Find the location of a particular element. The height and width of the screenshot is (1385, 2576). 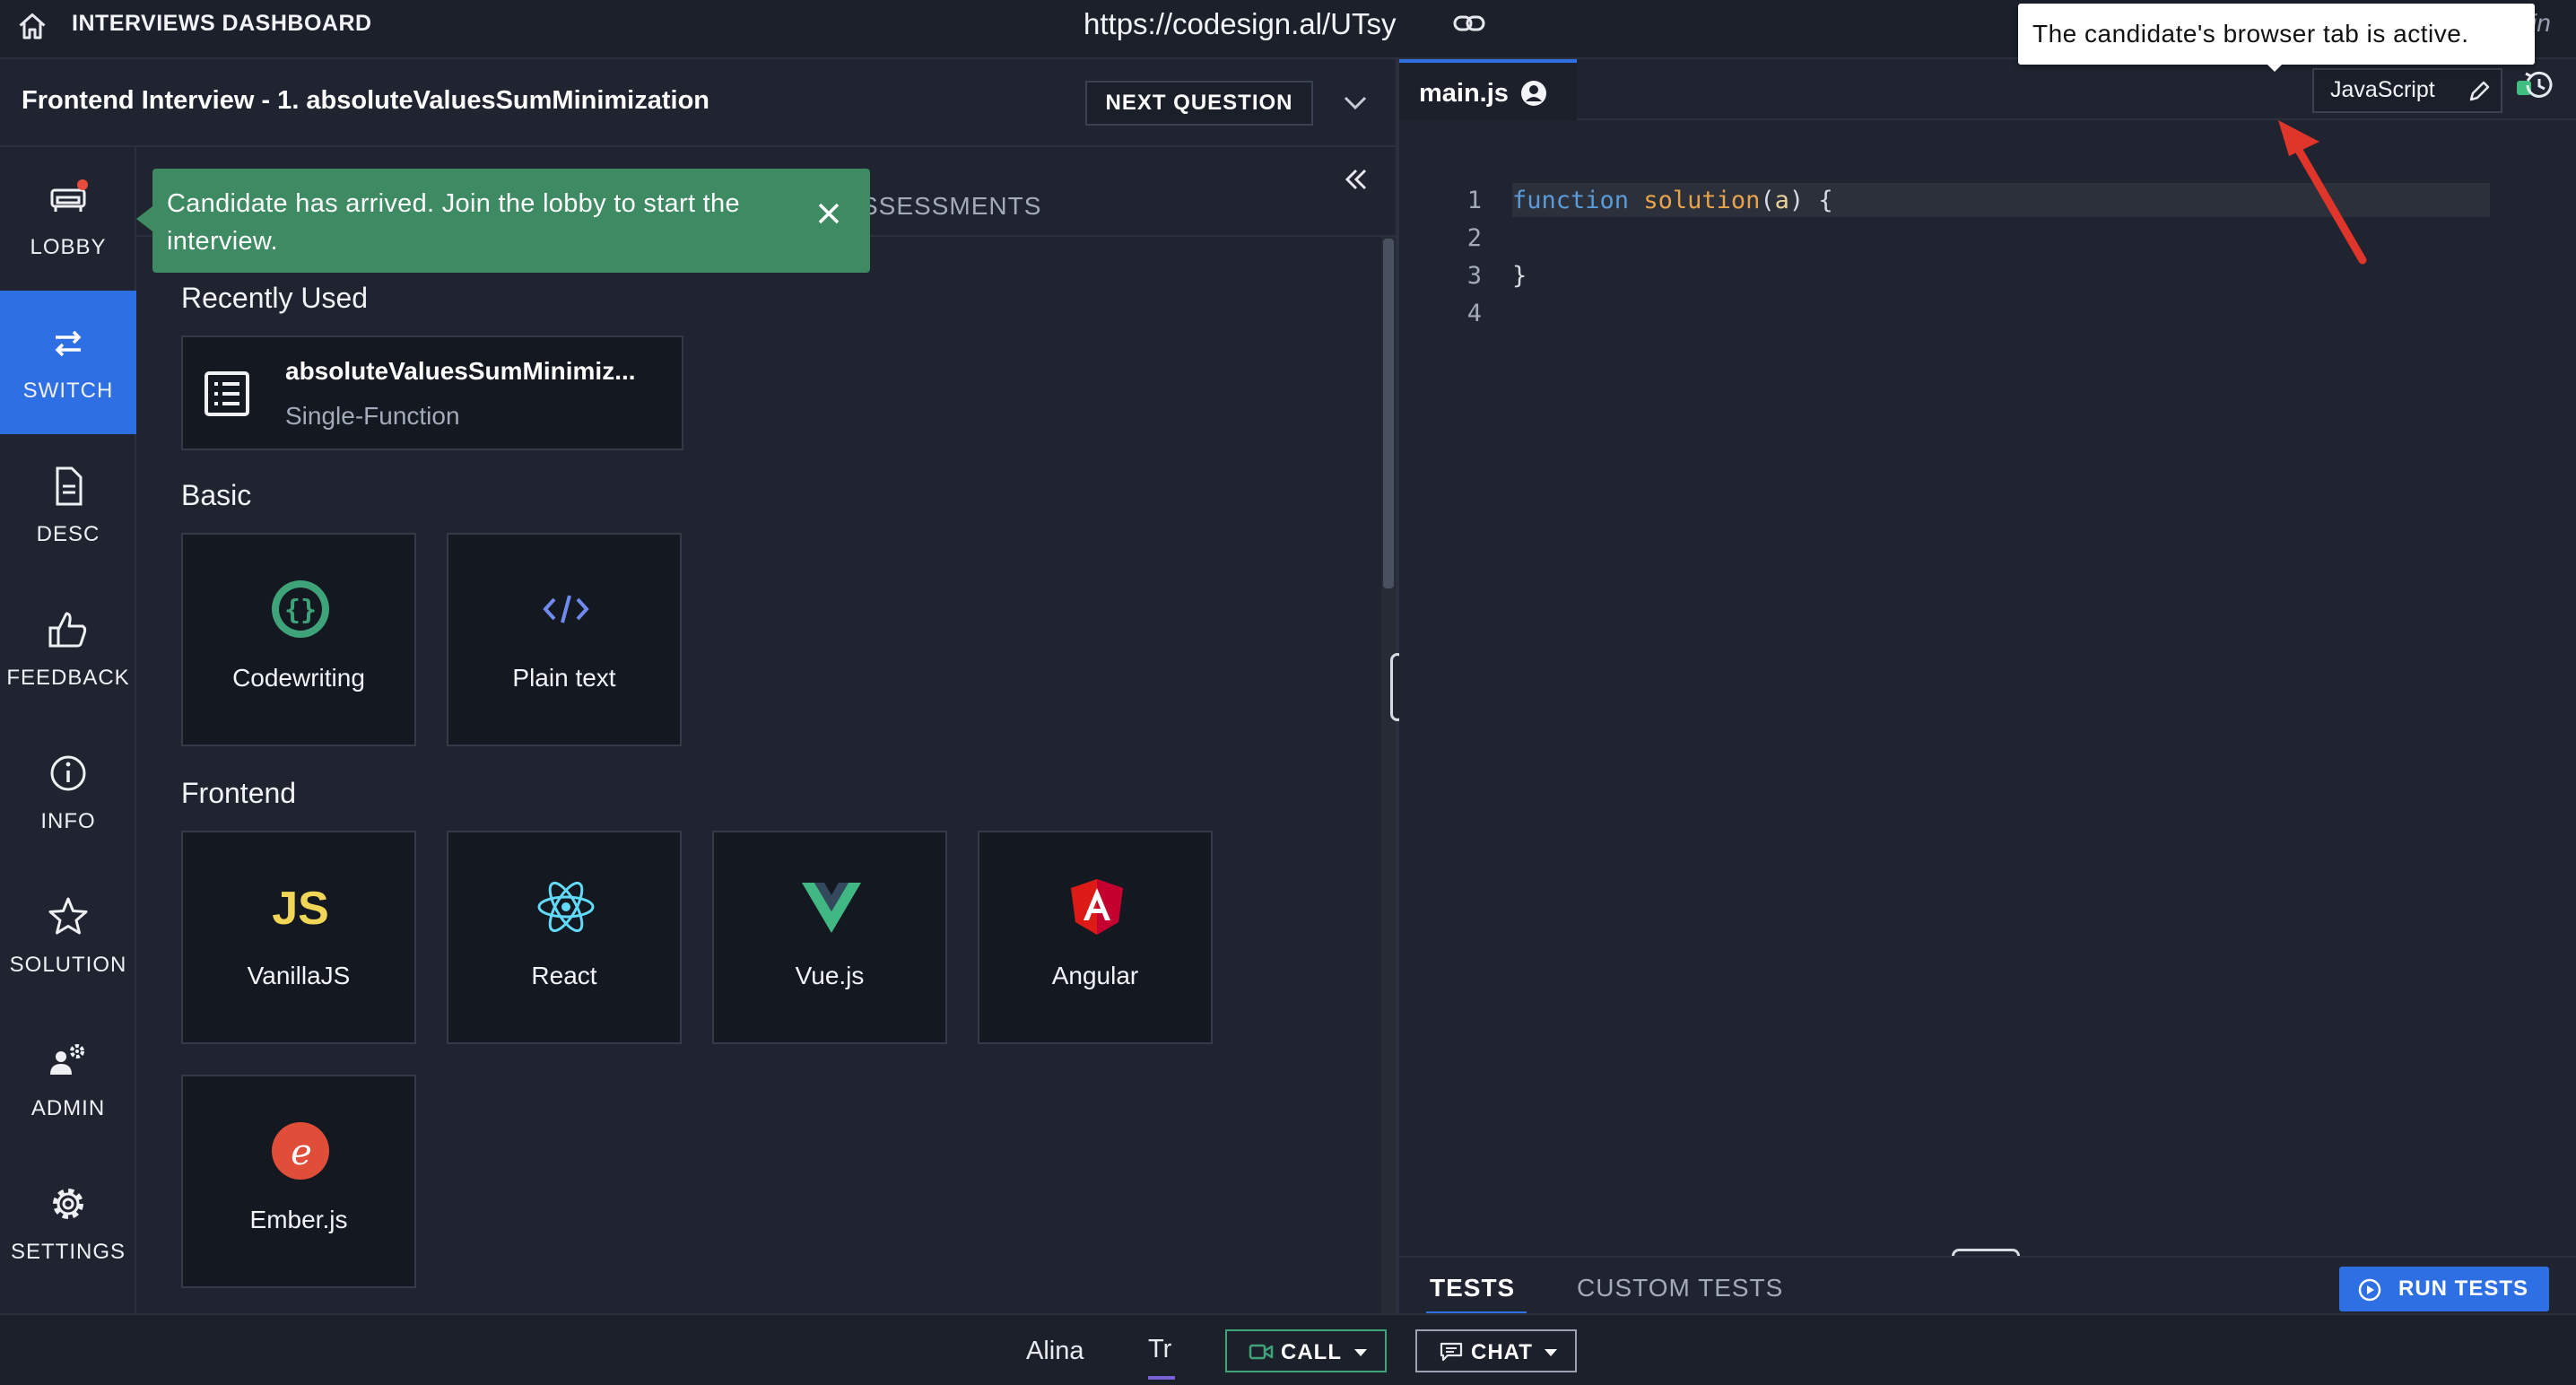

code-tag-icon is located at coordinates (566, 609).